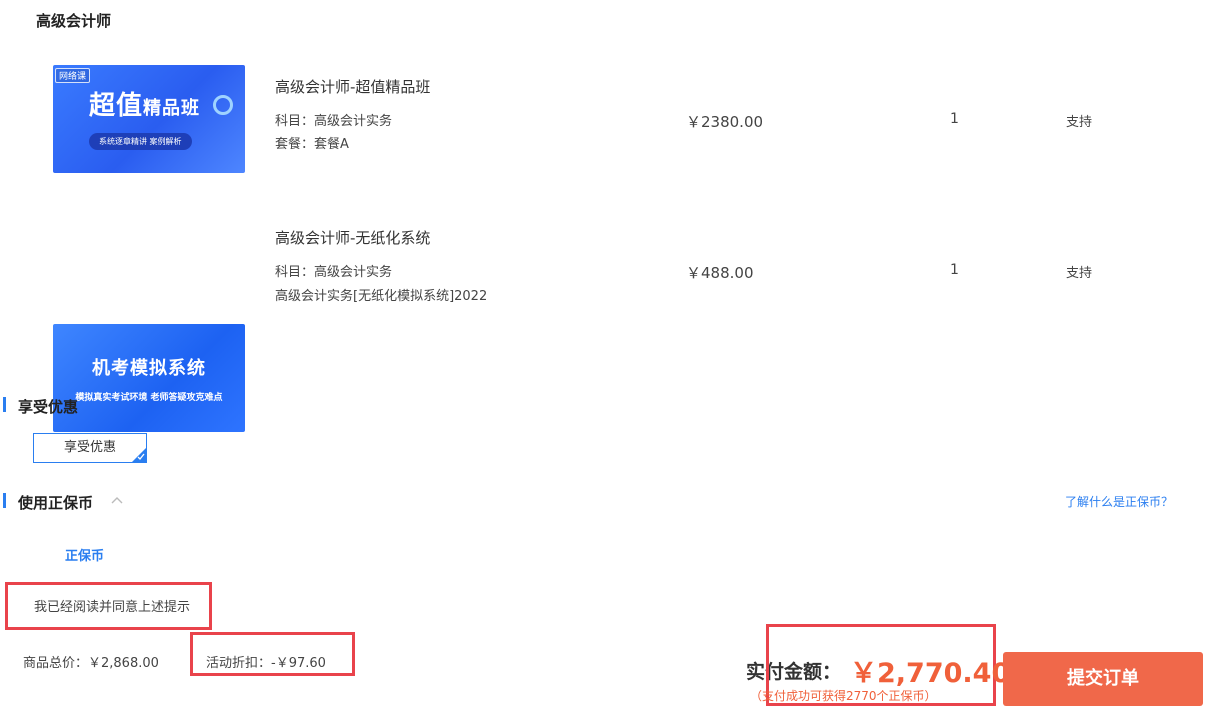  What do you see at coordinates (930, 673) in the screenshot?
I see `pay-amount: ￥2,770.40` at bounding box center [930, 673].